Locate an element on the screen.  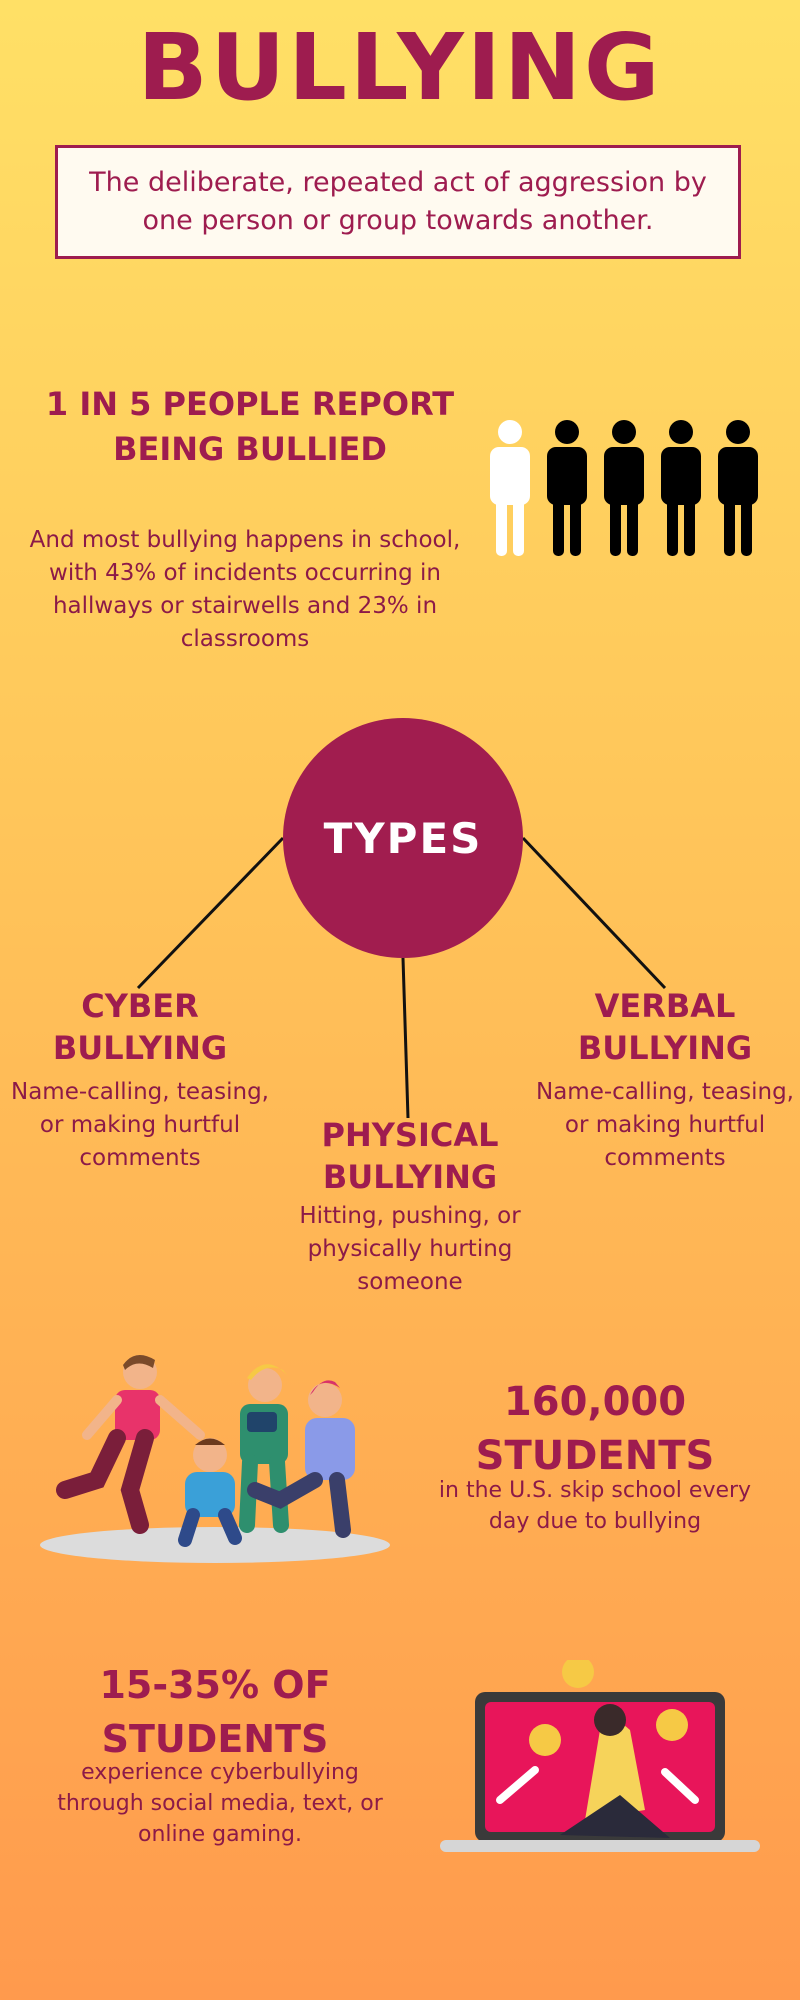
stat-two-heading: 160,000 STUDENTS is located at coordinates (595, 1429).